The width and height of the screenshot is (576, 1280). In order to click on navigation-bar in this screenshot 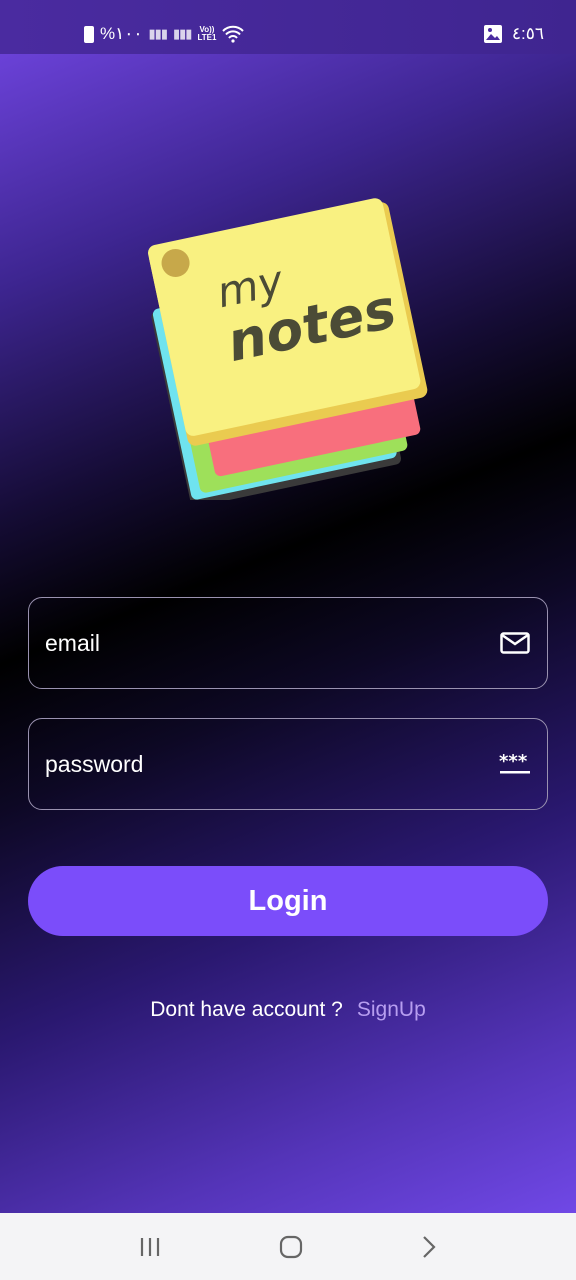, I will do `click(288, 1246)`.